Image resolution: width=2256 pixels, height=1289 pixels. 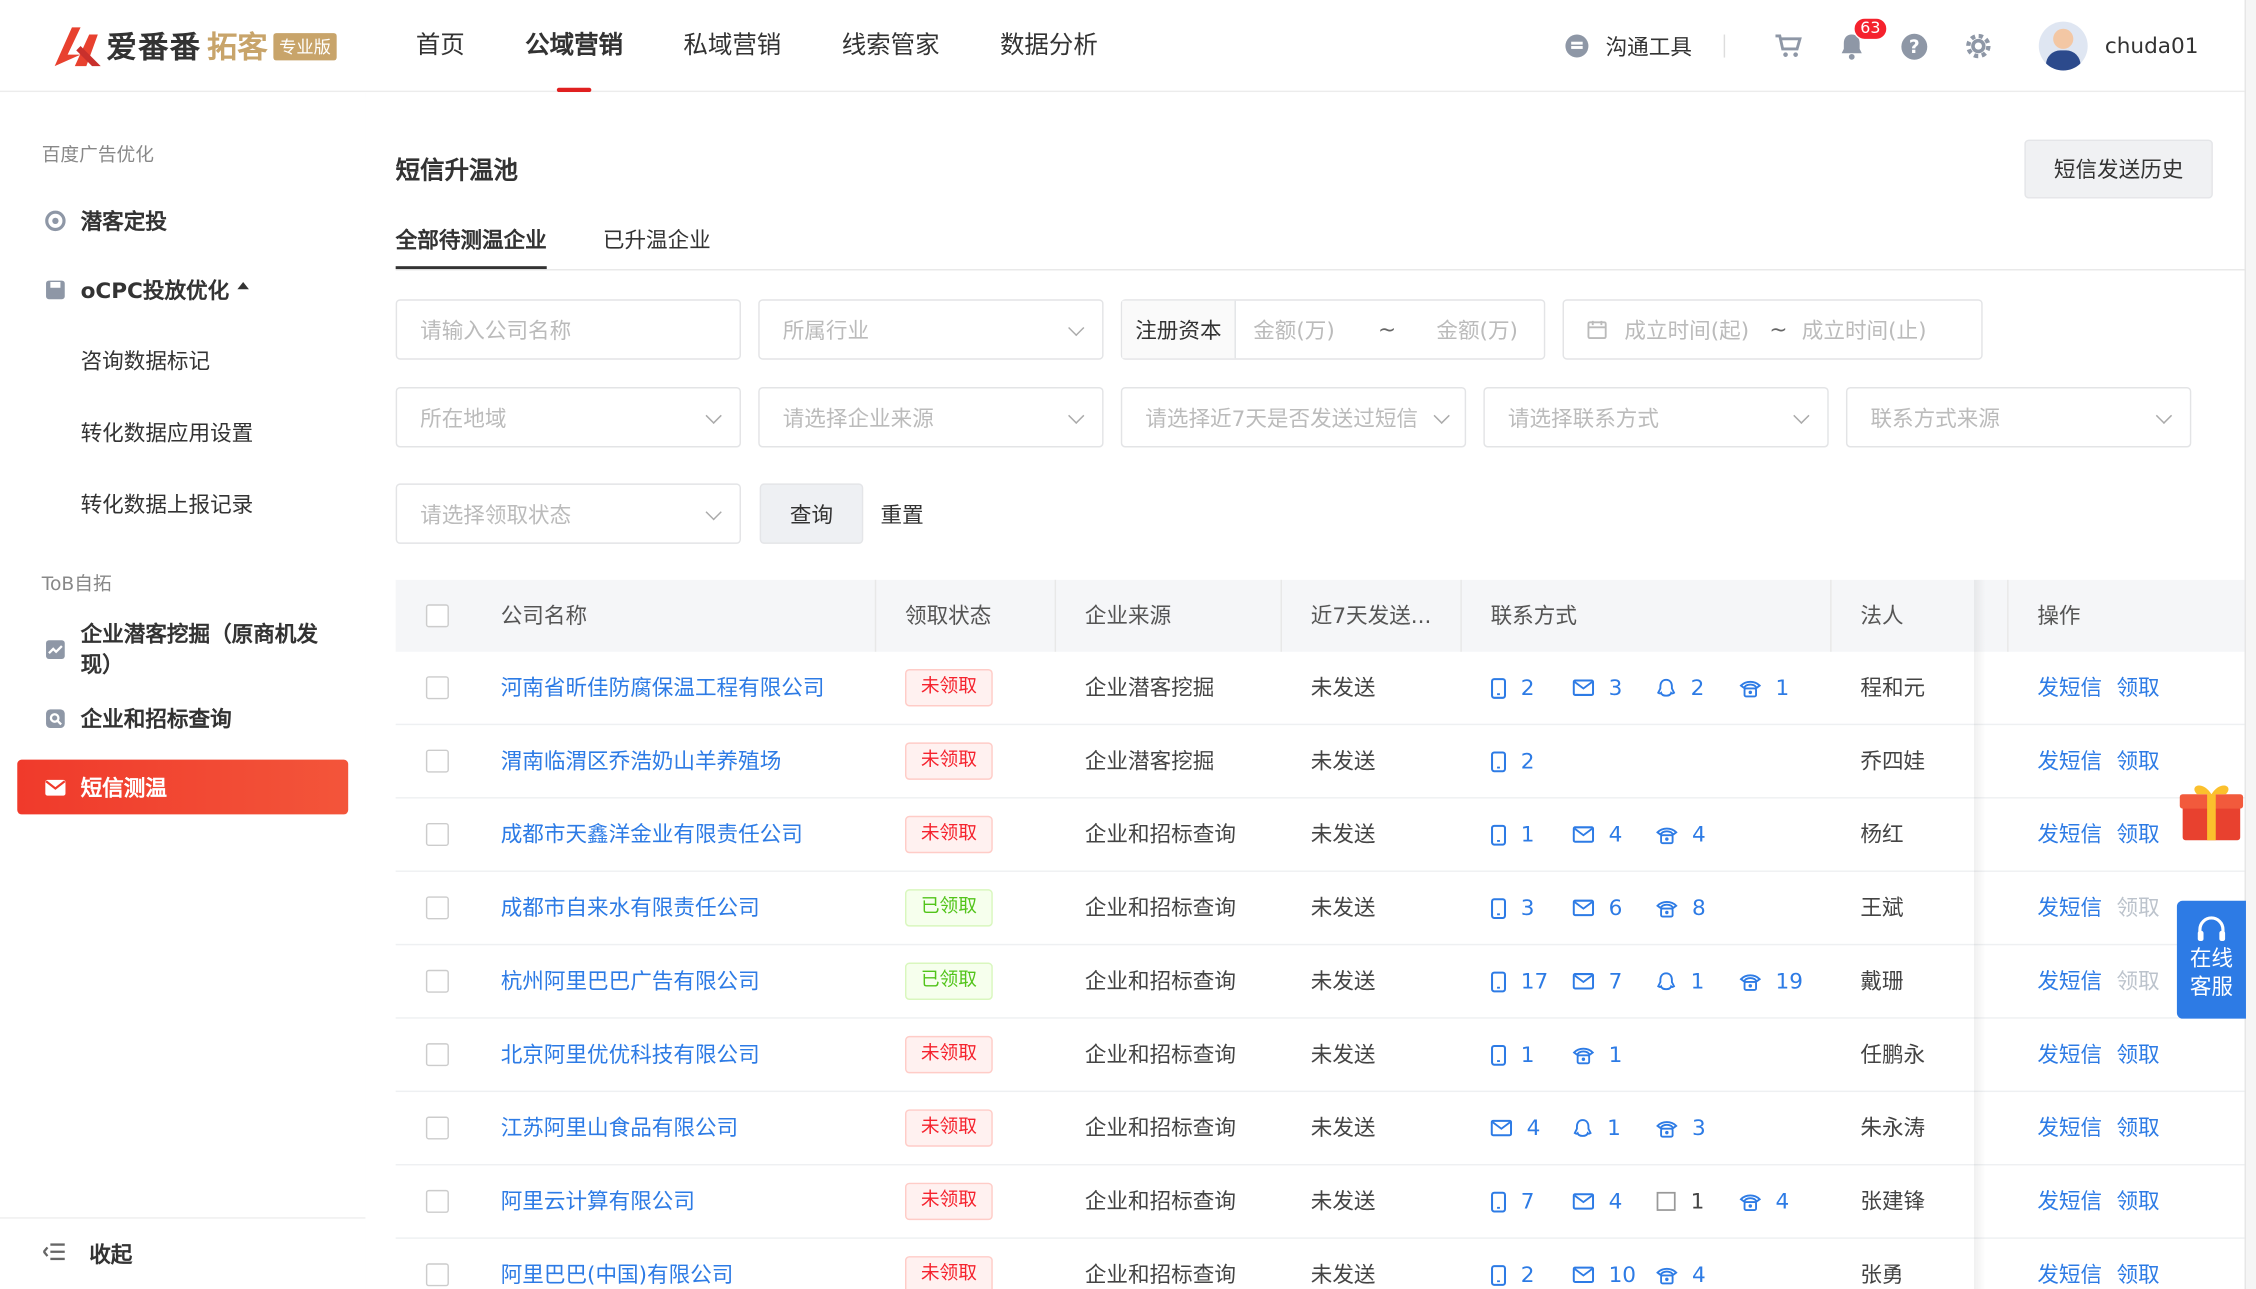 I want to click on contact-count: 10, so click(x=1604, y=1264).